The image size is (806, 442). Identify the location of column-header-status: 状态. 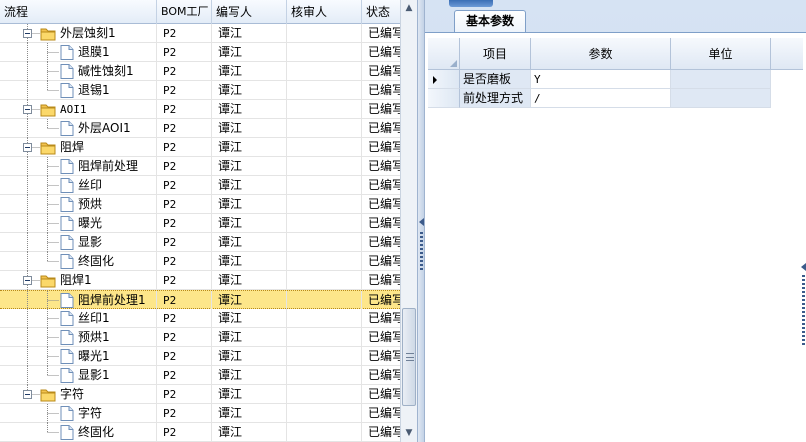
(381, 12).